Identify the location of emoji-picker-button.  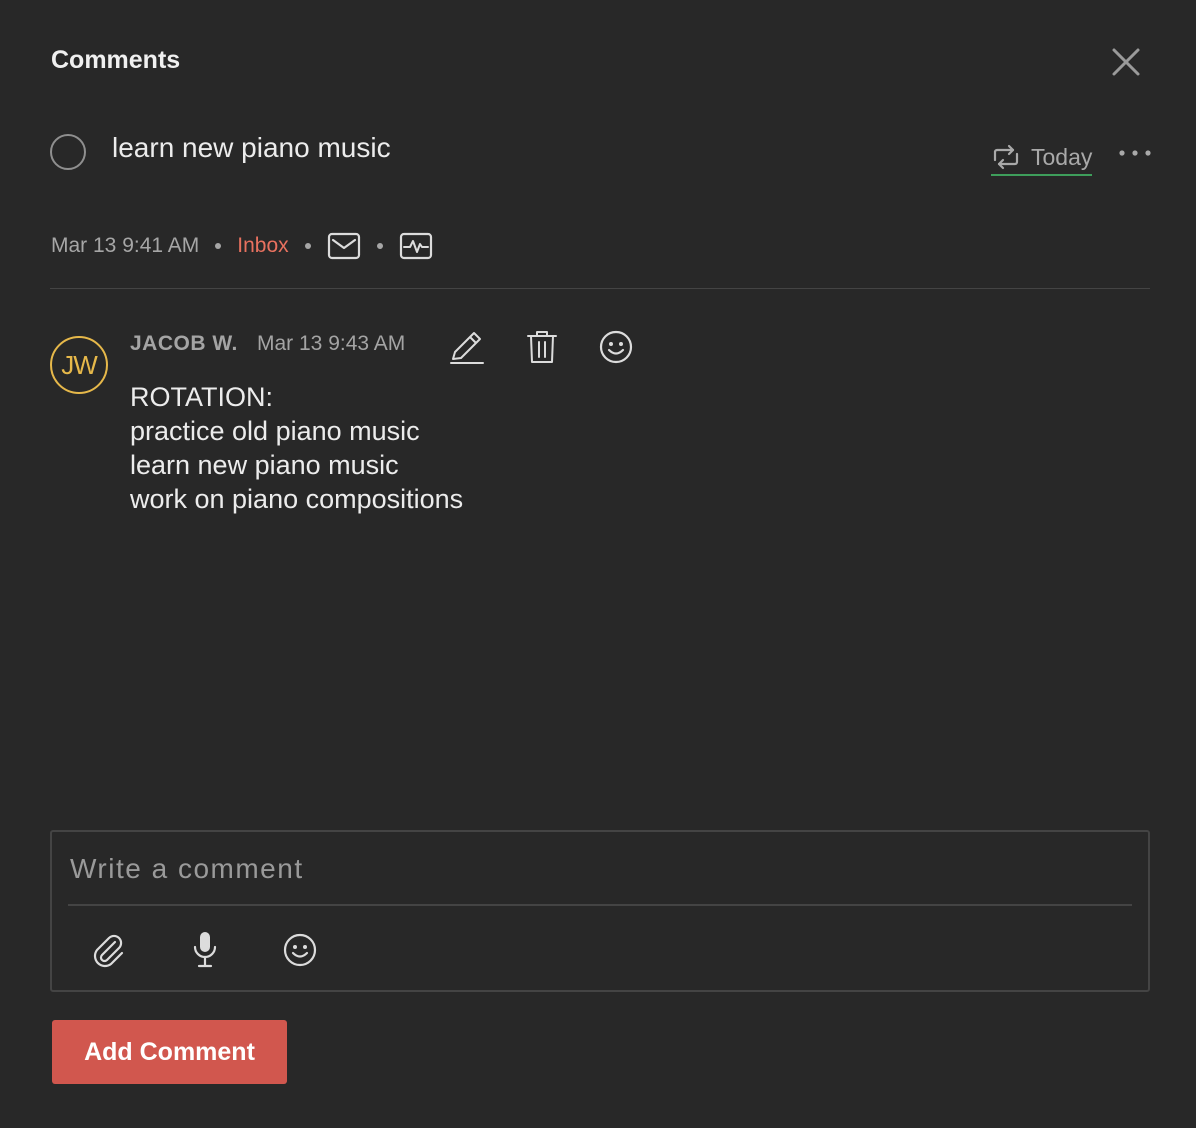
(300, 950).